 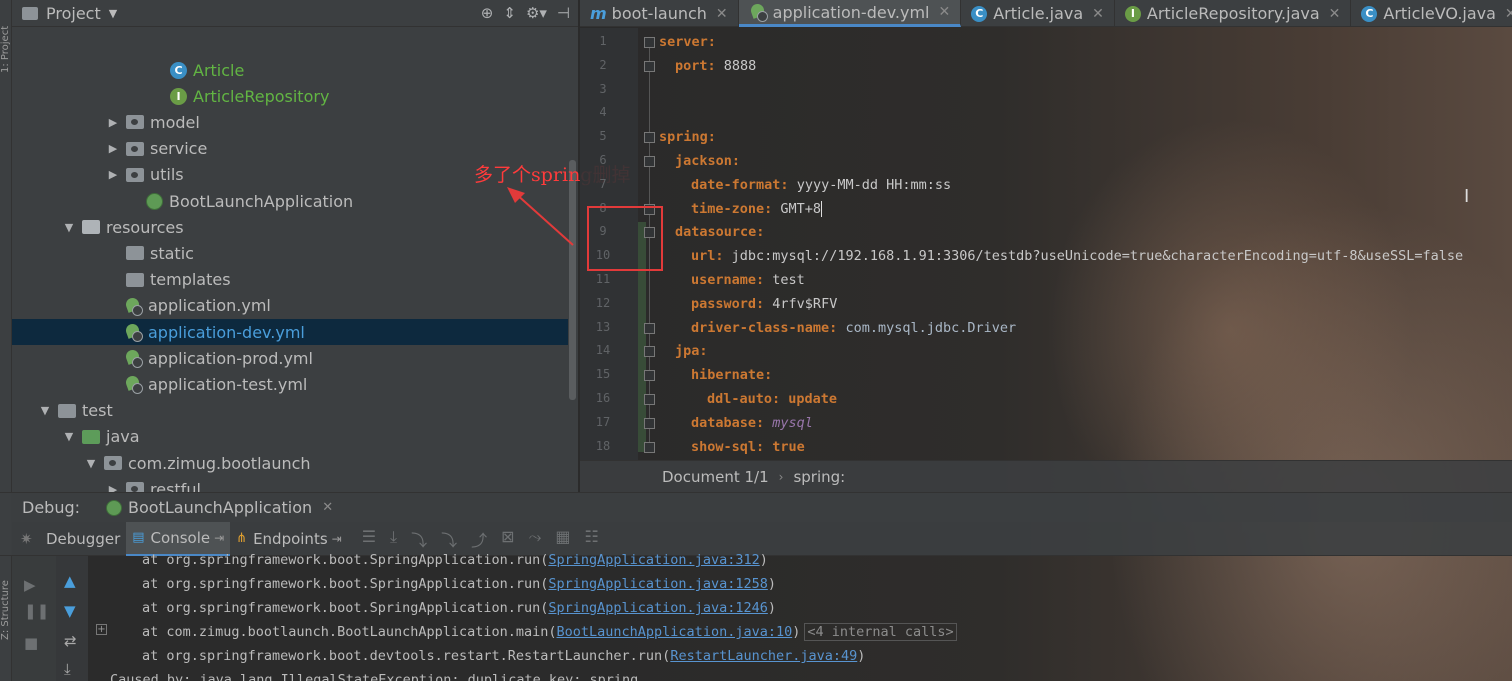 What do you see at coordinates (290, 227) in the screenshot?
I see `tree-item: ▼ resources` at bounding box center [290, 227].